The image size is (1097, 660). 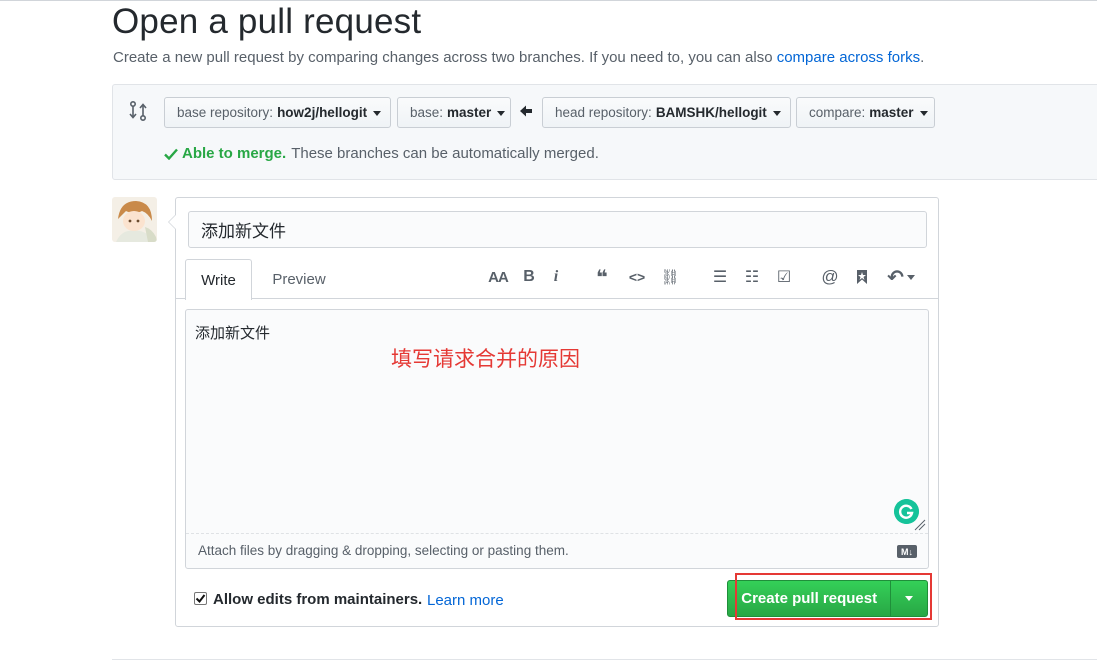 I want to click on resize-handle-icon, so click(x=919, y=524).